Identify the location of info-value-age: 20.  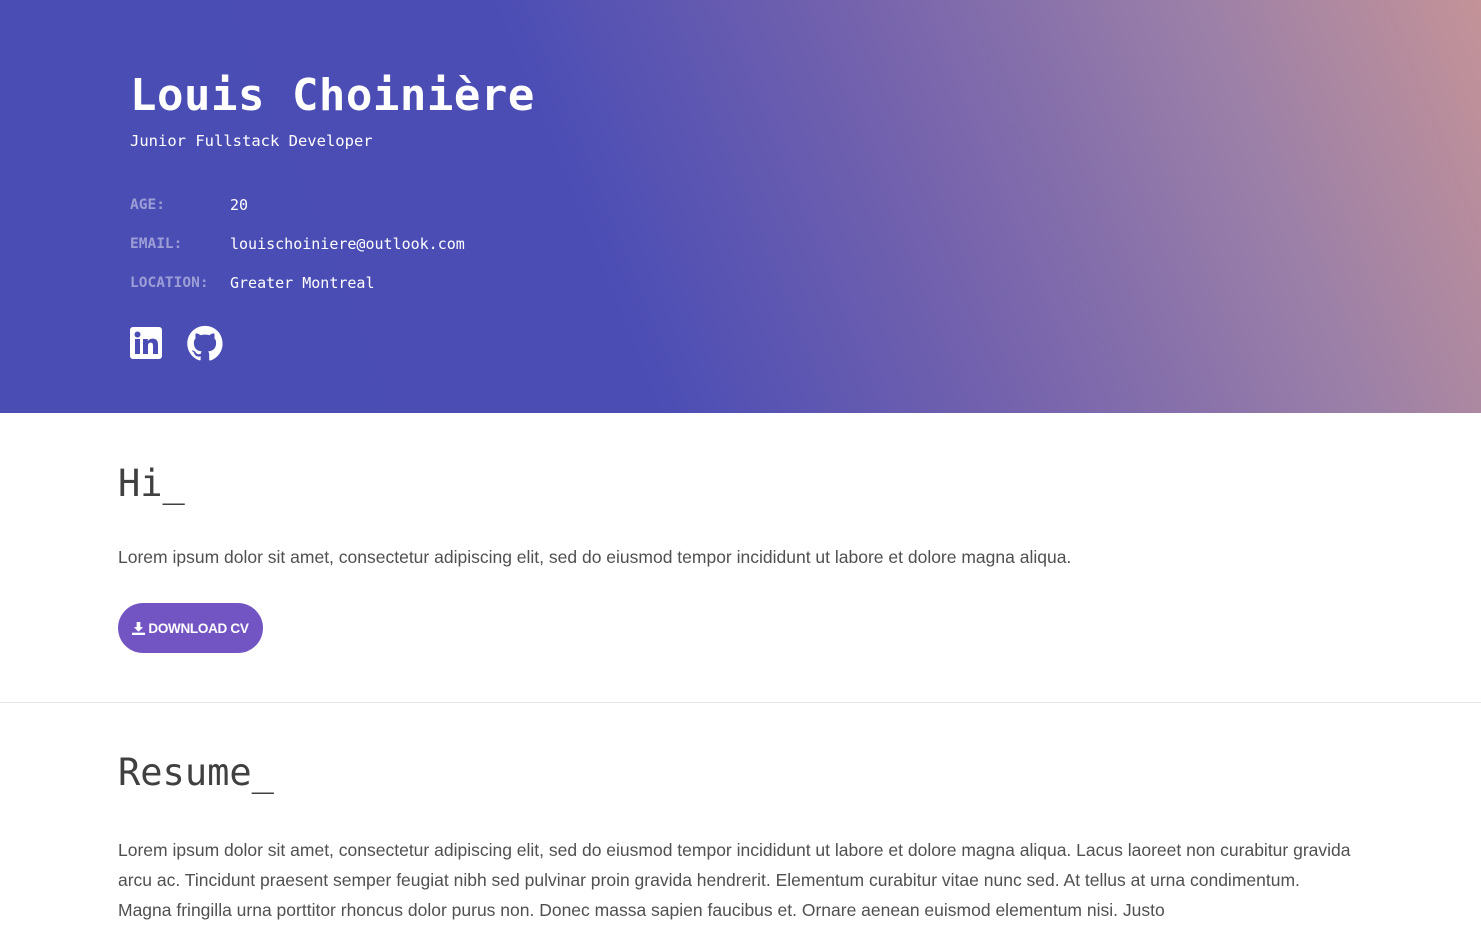
(239, 205).